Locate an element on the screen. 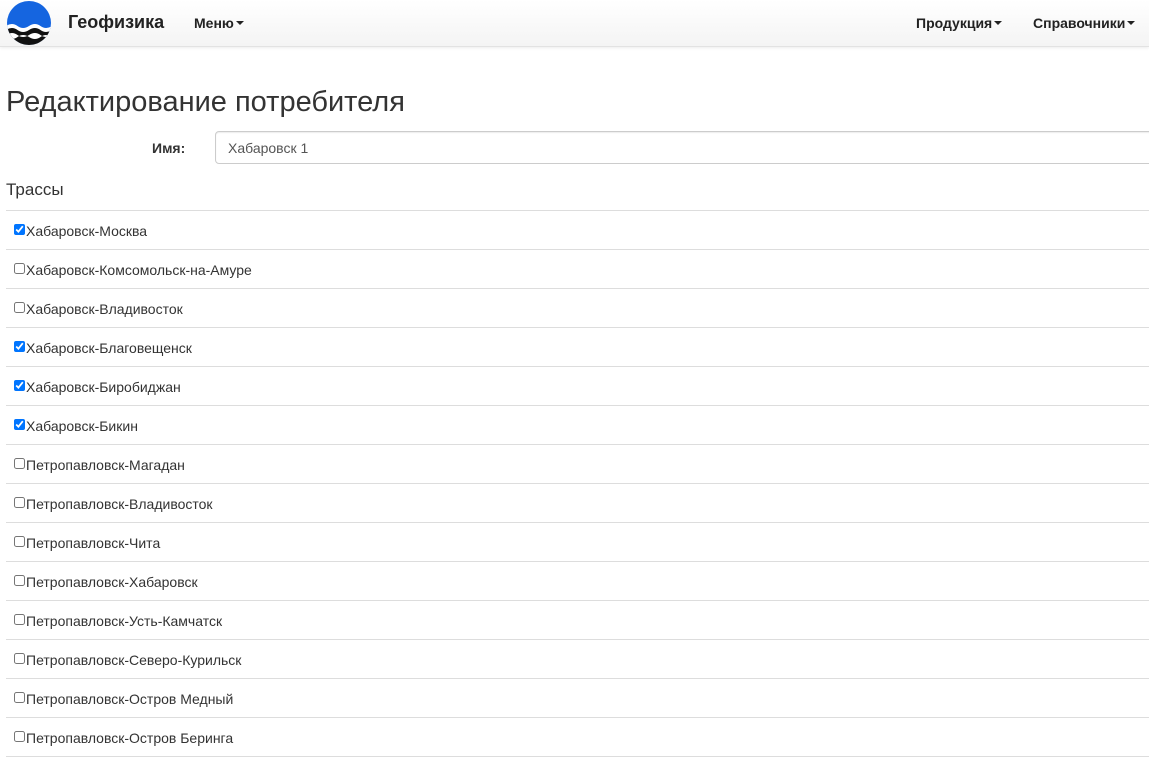 This screenshot has width=1149, height=757. page-title: Редактирование потребителя is located at coordinates (205, 102).